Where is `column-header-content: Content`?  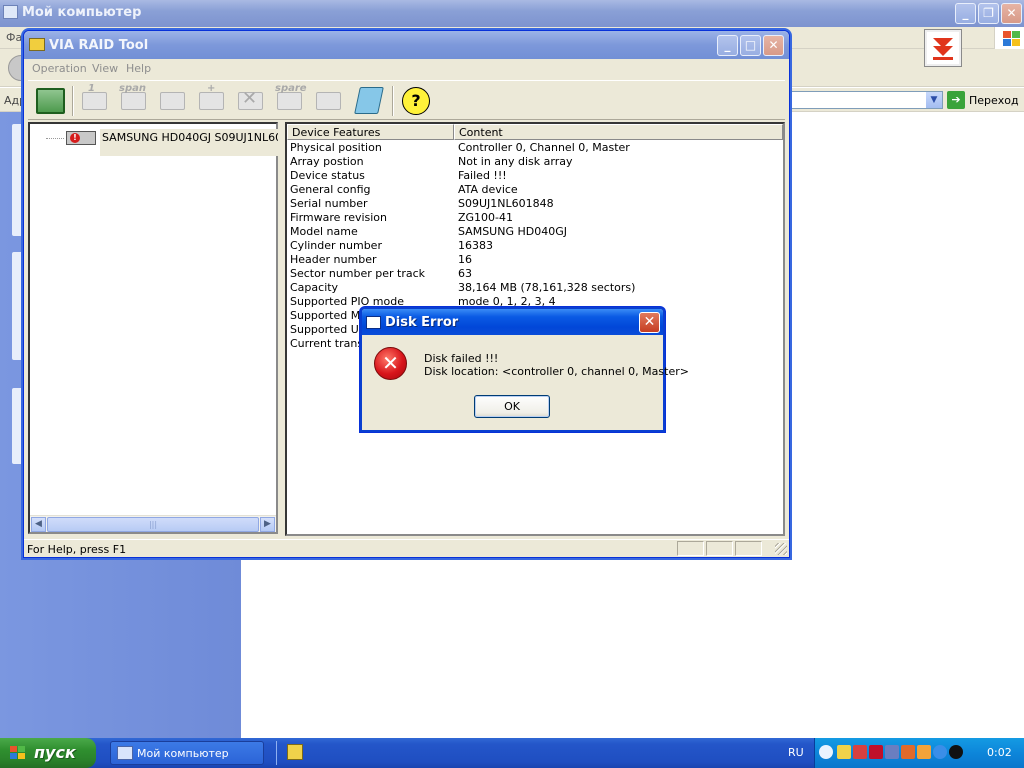
column-header-content: Content is located at coordinates (618, 132).